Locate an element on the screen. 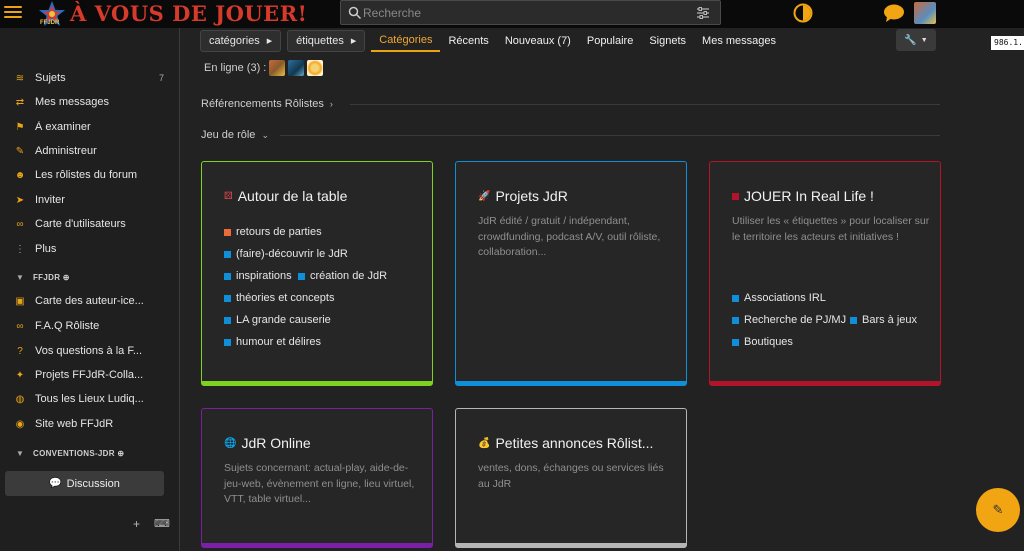 The image size is (1024, 551). subcategory-link: inspirations is located at coordinates (258, 276).